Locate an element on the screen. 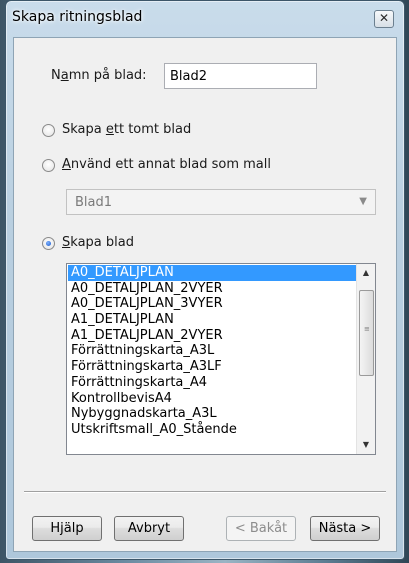 Image resolution: width=409 pixels, height=563 pixels. close-icon: ✕ is located at coordinates (384, 18).